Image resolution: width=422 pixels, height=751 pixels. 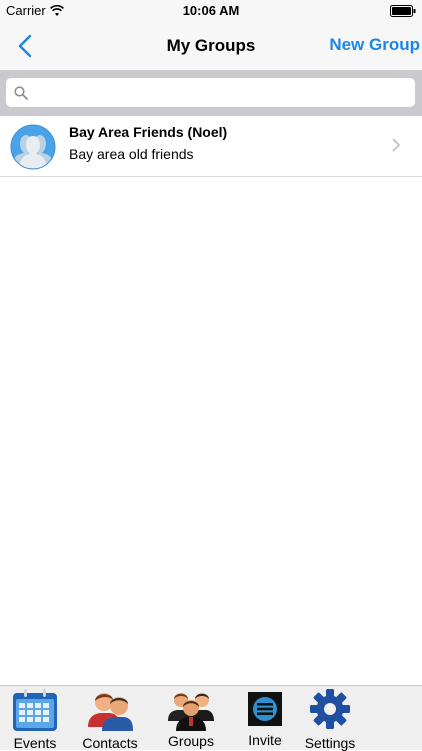 What do you see at coordinates (33, 147) in the screenshot?
I see `group-avatar-icon` at bounding box center [33, 147].